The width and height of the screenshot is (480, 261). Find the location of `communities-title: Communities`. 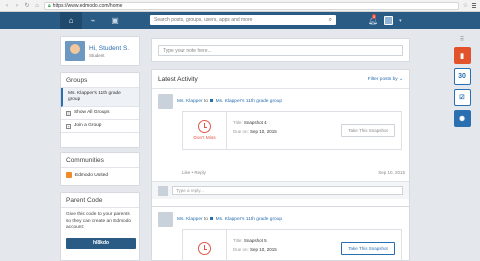

communities-title: Communities is located at coordinates (100, 160).